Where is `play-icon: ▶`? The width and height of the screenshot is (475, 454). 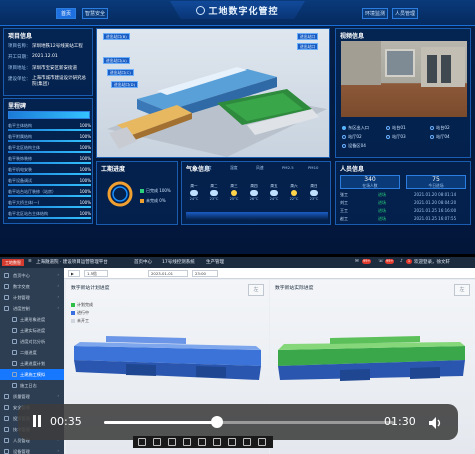
play-icon: ▶ is located at coordinates (74, 273).